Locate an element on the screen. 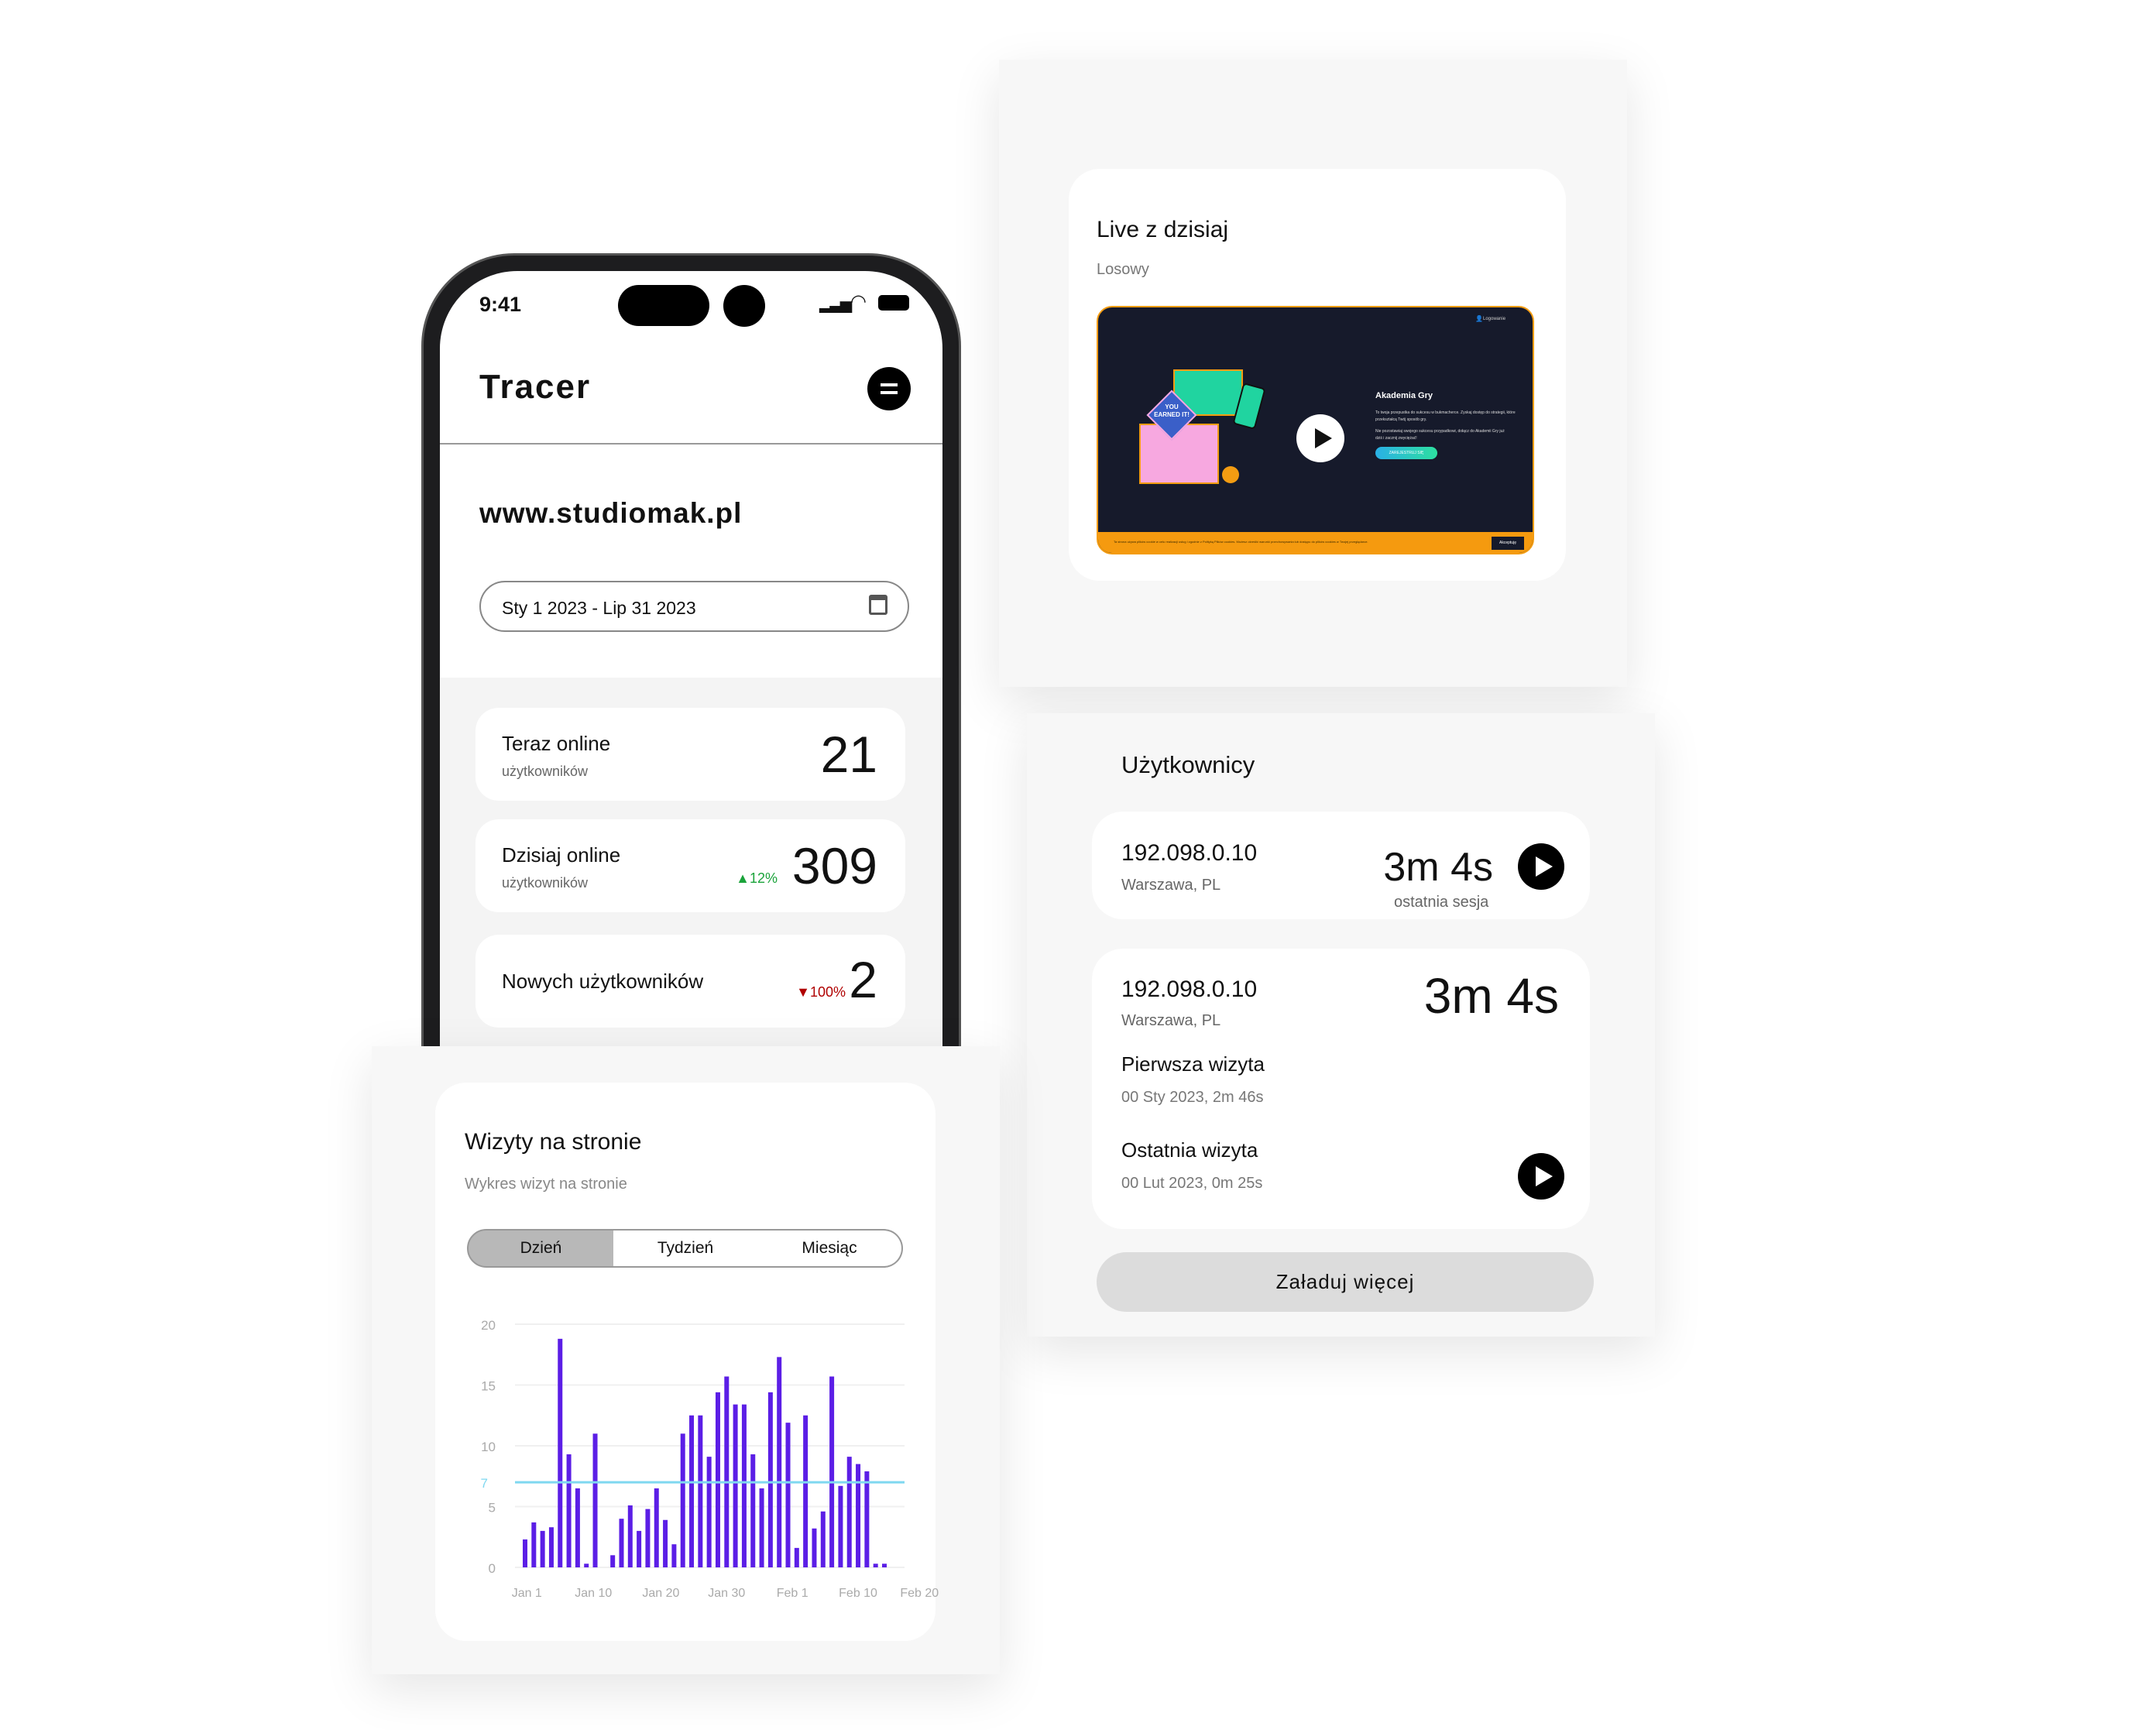 The width and height of the screenshot is (2156, 1730). y-tick-label: 10 is located at coordinates (489, 1447).